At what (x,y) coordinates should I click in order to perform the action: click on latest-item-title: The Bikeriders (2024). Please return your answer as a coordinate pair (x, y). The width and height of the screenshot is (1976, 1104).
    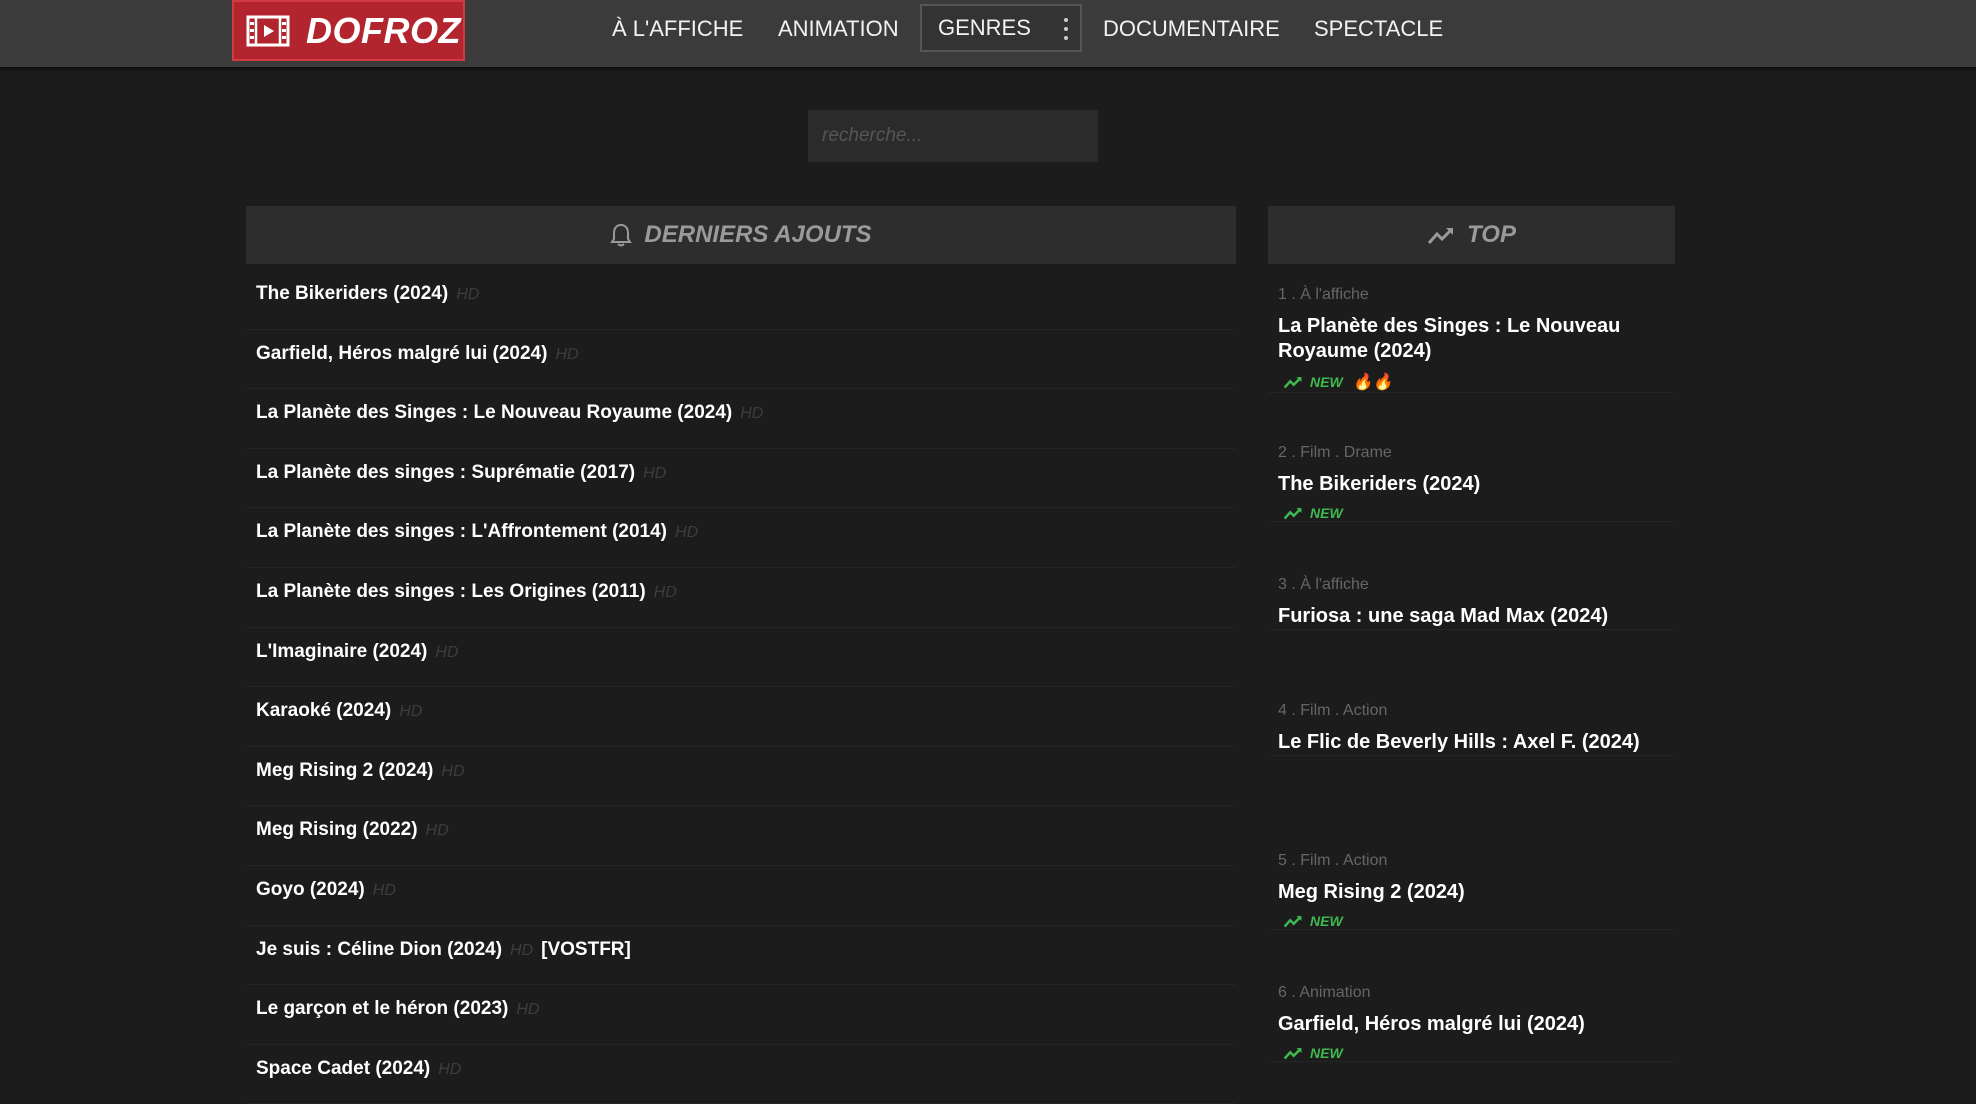
    Looking at the image, I should click on (352, 293).